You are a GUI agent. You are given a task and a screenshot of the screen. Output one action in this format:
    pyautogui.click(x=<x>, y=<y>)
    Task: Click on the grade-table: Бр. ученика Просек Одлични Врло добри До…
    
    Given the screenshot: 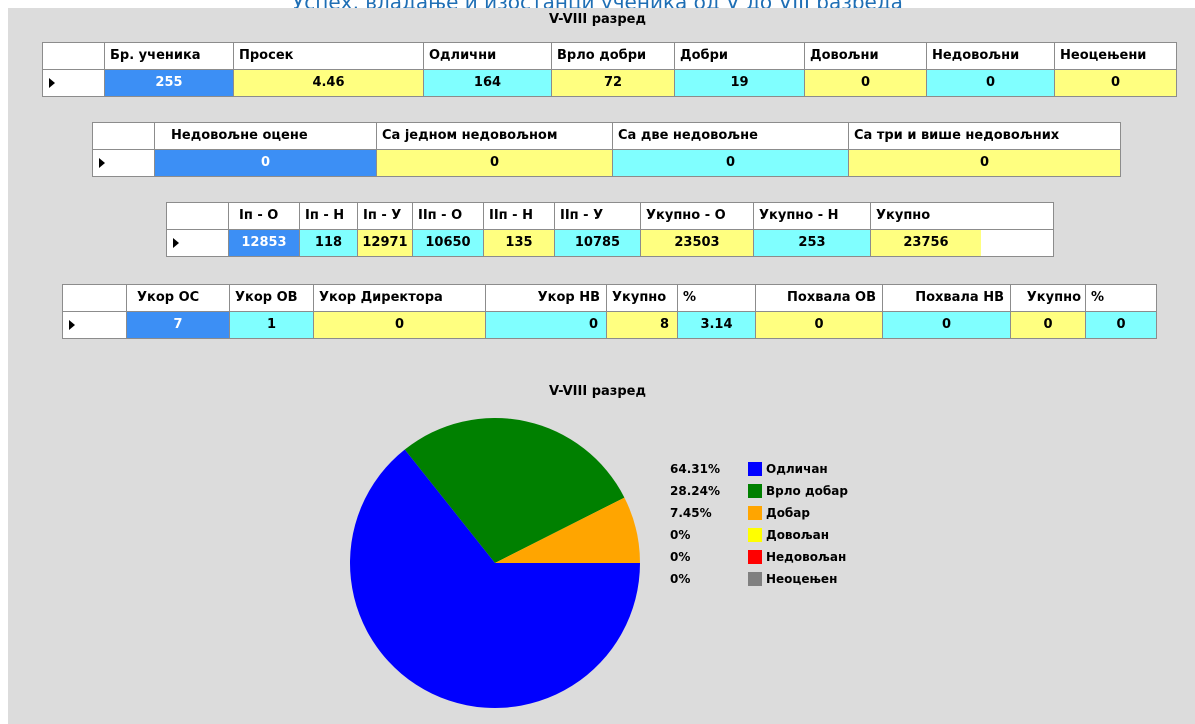 What is the action you would take?
    pyautogui.click(x=609, y=69)
    